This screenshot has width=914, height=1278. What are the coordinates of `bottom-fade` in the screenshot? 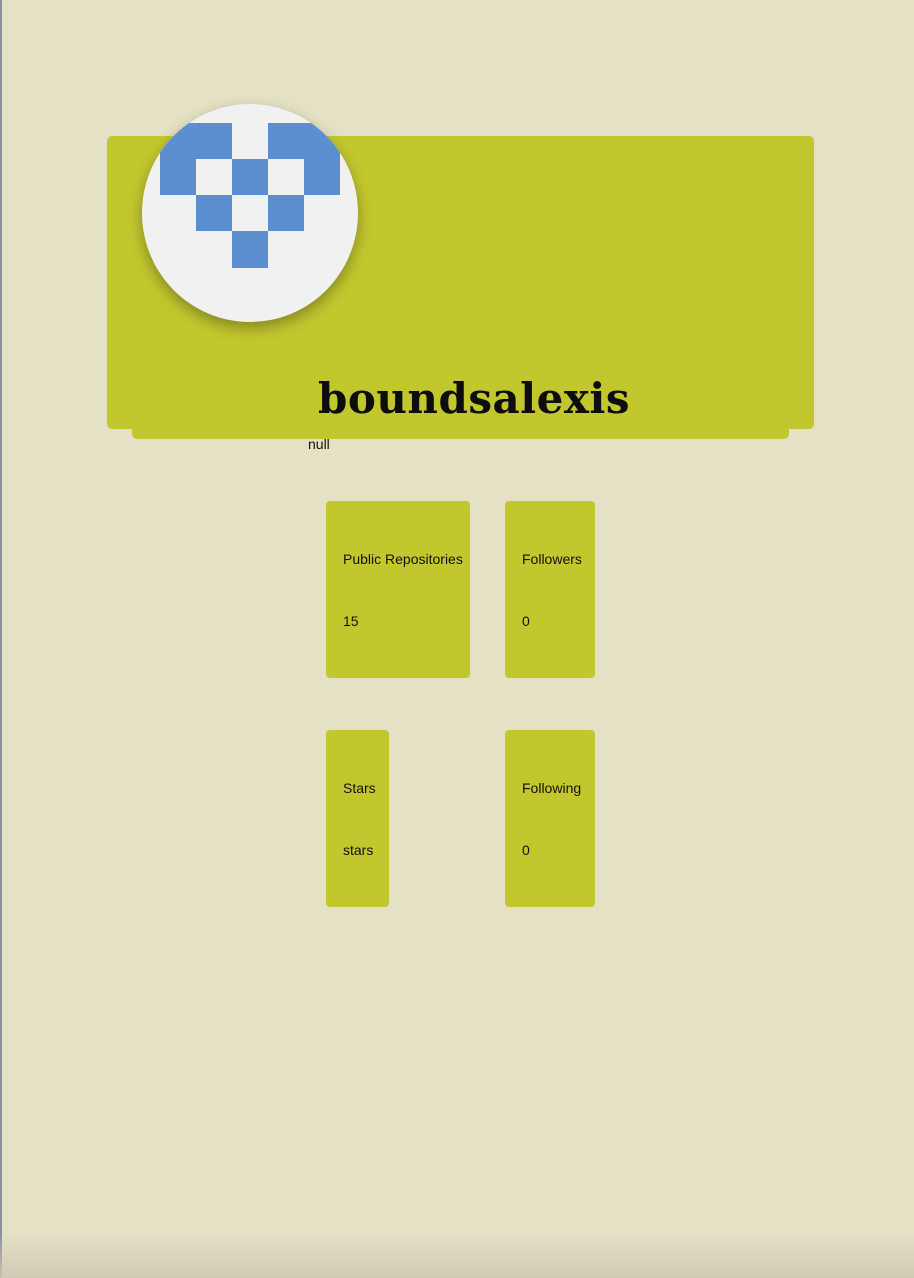 It's located at (457, 1255).